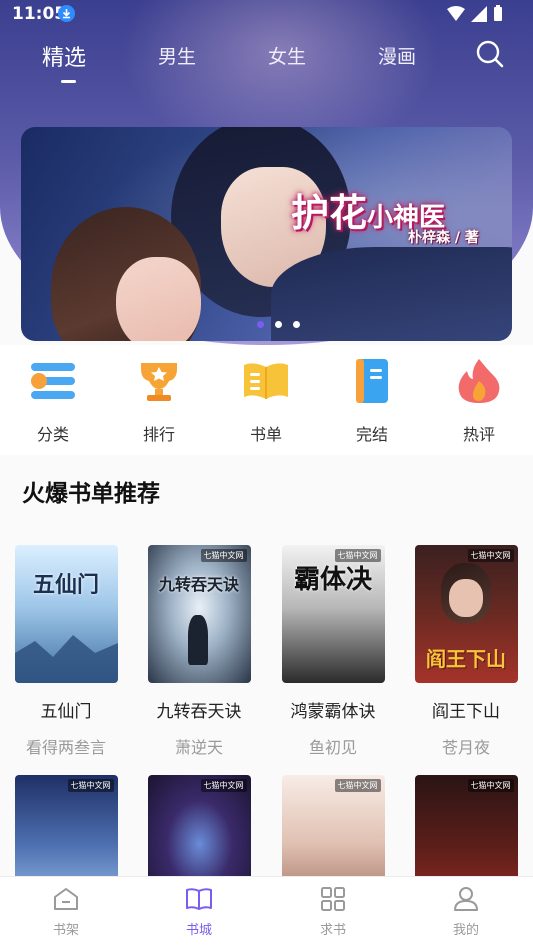  I want to click on bottom-navigation: 书架 书城 求书 我的, so click(266, 912).